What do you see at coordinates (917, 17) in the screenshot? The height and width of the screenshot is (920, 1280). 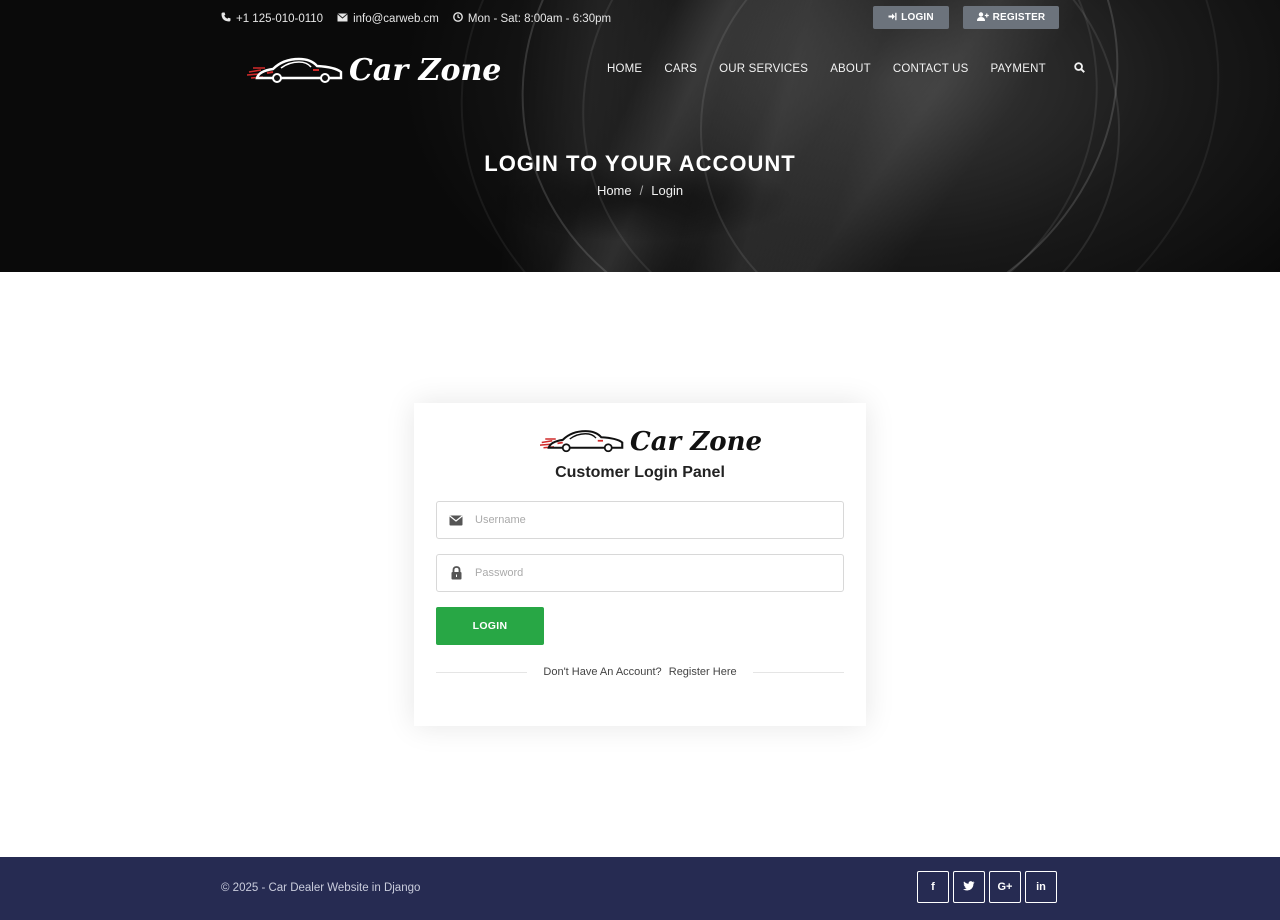 I see `top-login-label: LOGIN` at bounding box center [917, 17].